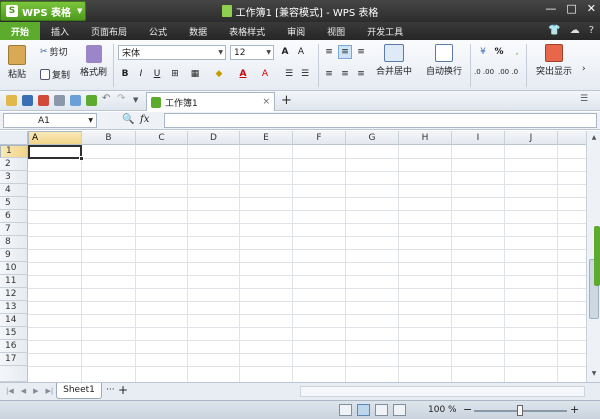 The image size is (600, 419). I want to click on page-view-icon, so click(345, 410).